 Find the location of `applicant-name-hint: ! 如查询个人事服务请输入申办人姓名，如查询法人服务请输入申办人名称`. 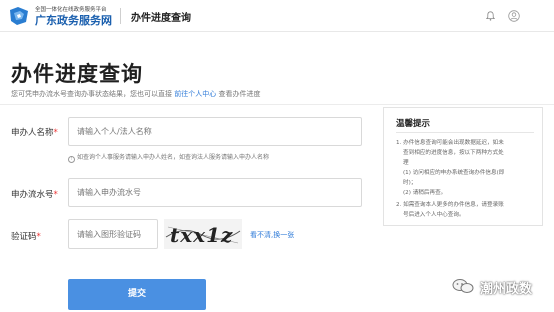

applicant-name-hint: ! 如查询个人事服务请输入申办人姓名，如查询法人服务请输入申办人名称 is located at coordinates (168, 157).